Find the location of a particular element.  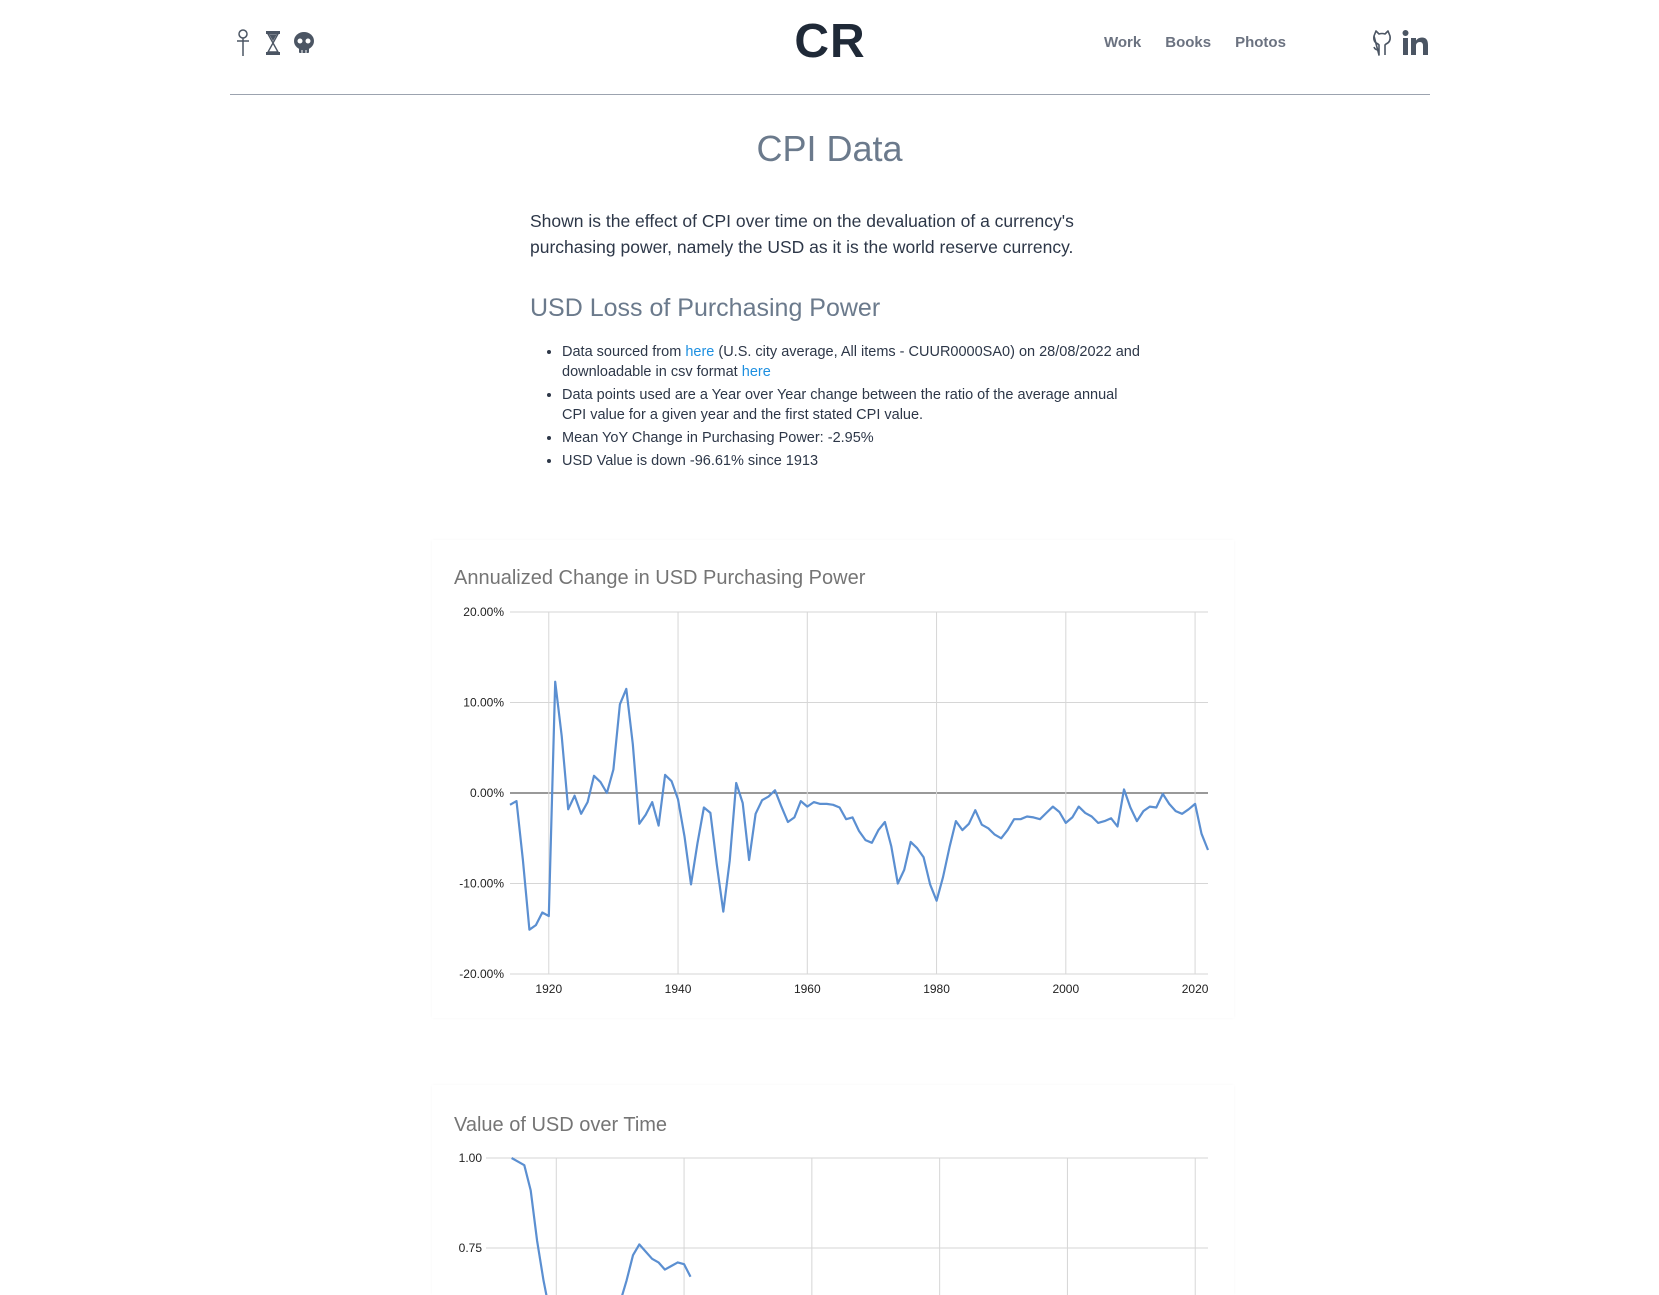

y-tick-label: -20.00% is located at coordinates (481, 974).